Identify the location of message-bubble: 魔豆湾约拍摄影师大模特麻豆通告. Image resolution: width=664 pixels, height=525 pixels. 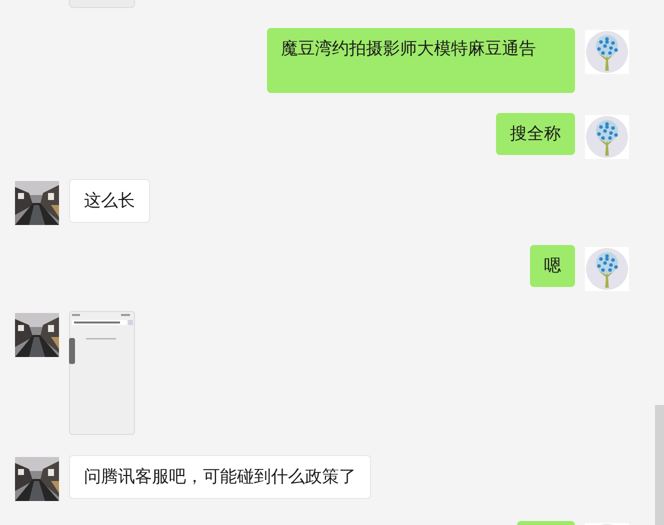
(421, 60).